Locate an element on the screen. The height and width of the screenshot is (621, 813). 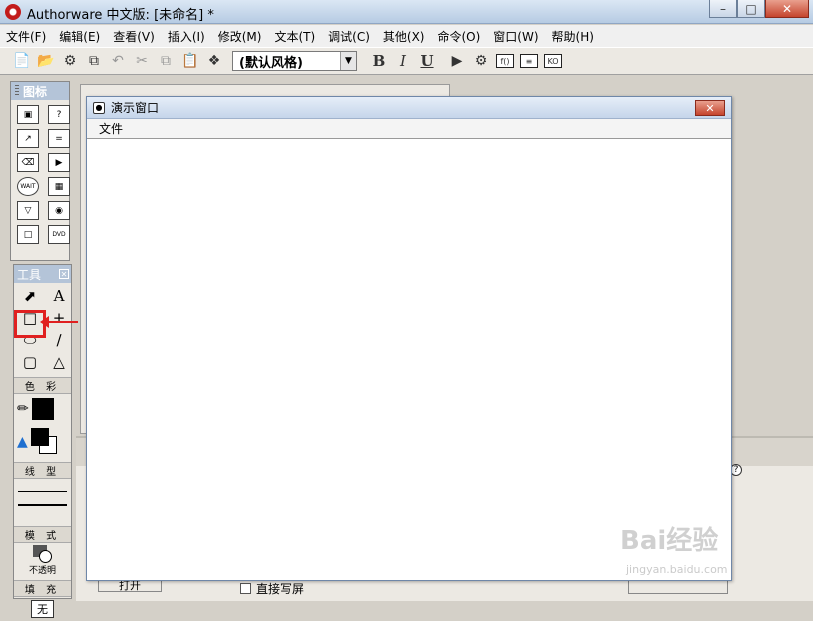
dvd-icon: DVD is located at coordinates (59, 234).